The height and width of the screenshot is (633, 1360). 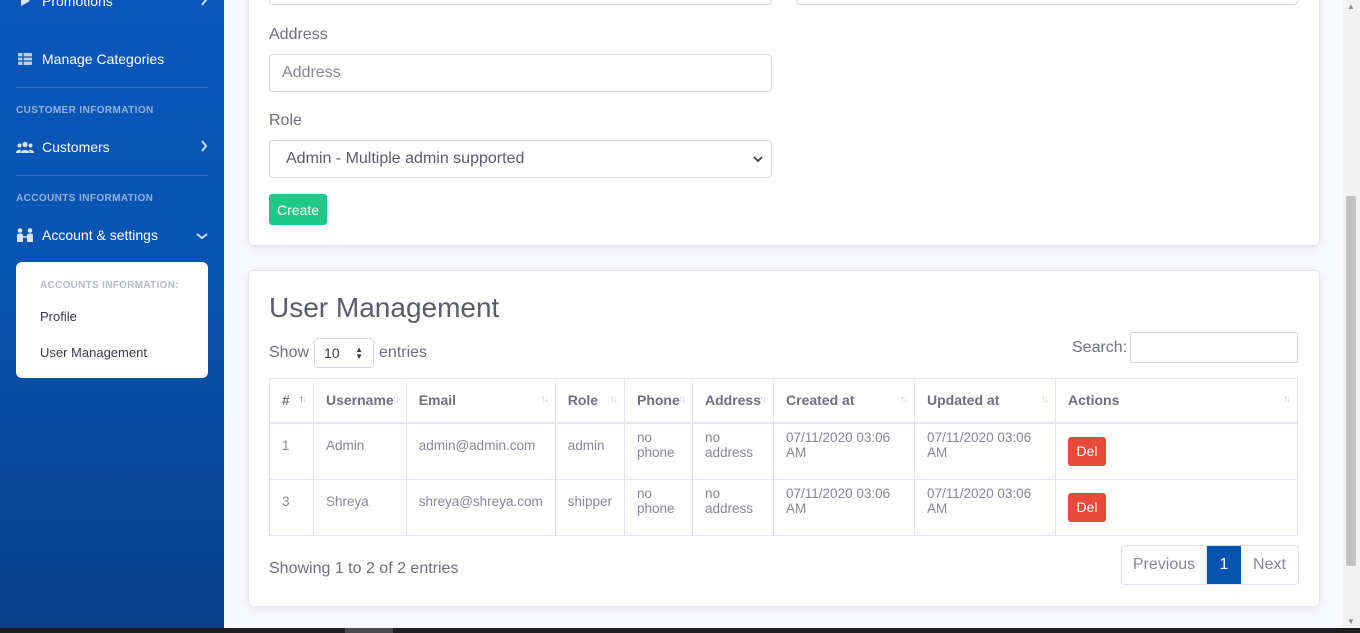 I want to click on page-length-control: Show 10 ▲ ▼ entries, so click(x=348, y=353).